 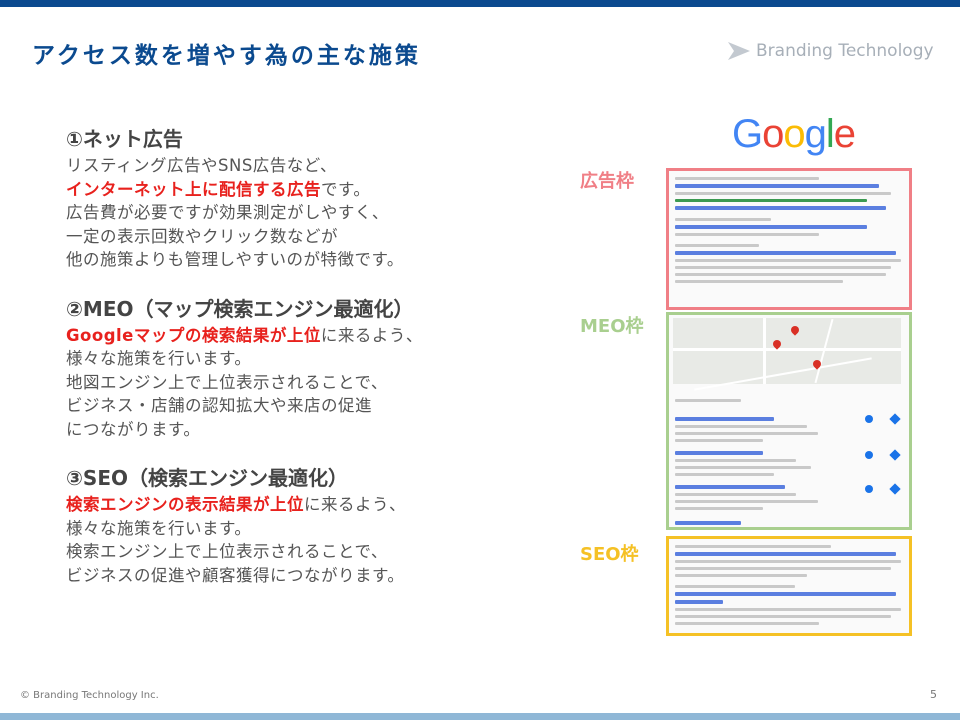 What do you see at coordinates (296, 430) in the screenshot?
I see `section-line: につながります。` at bounding box center [296, 430].